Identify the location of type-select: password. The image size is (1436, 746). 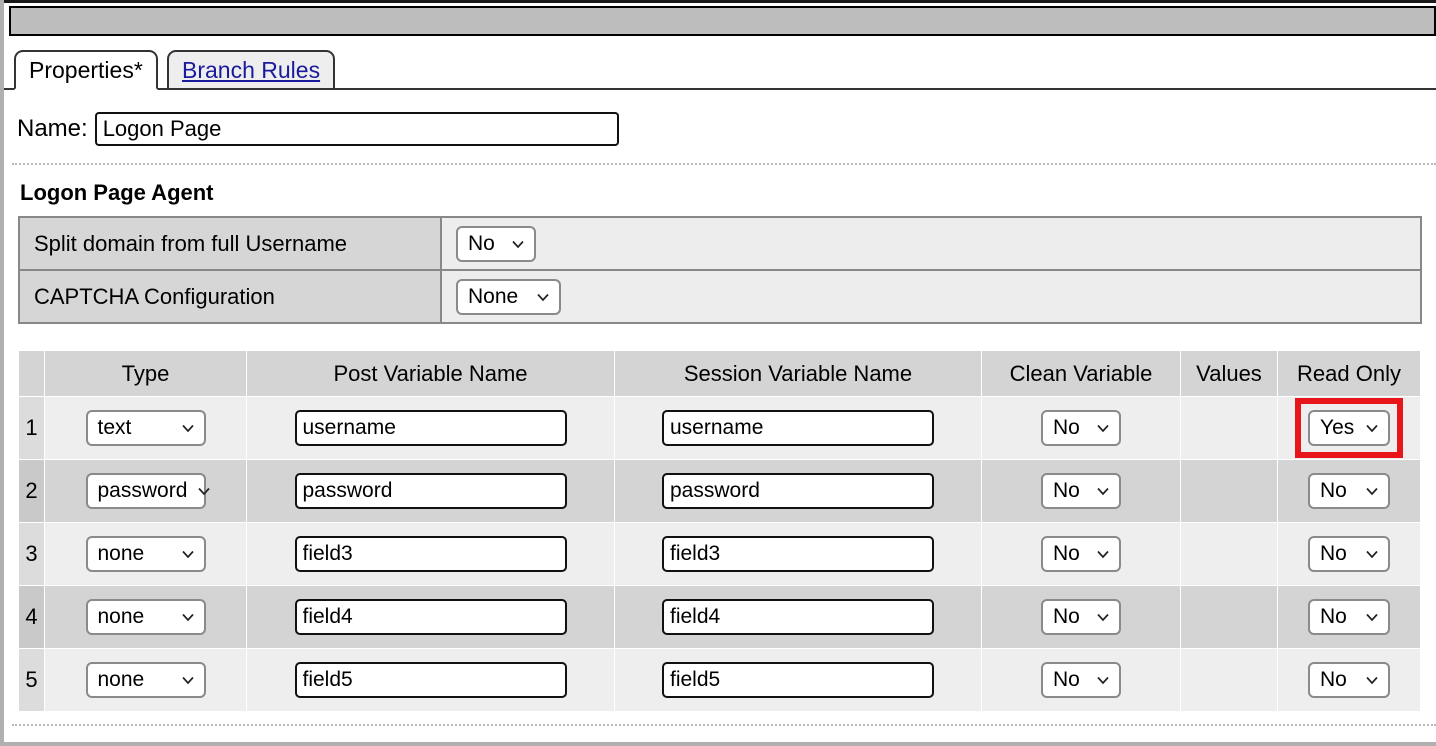
(148, 491).